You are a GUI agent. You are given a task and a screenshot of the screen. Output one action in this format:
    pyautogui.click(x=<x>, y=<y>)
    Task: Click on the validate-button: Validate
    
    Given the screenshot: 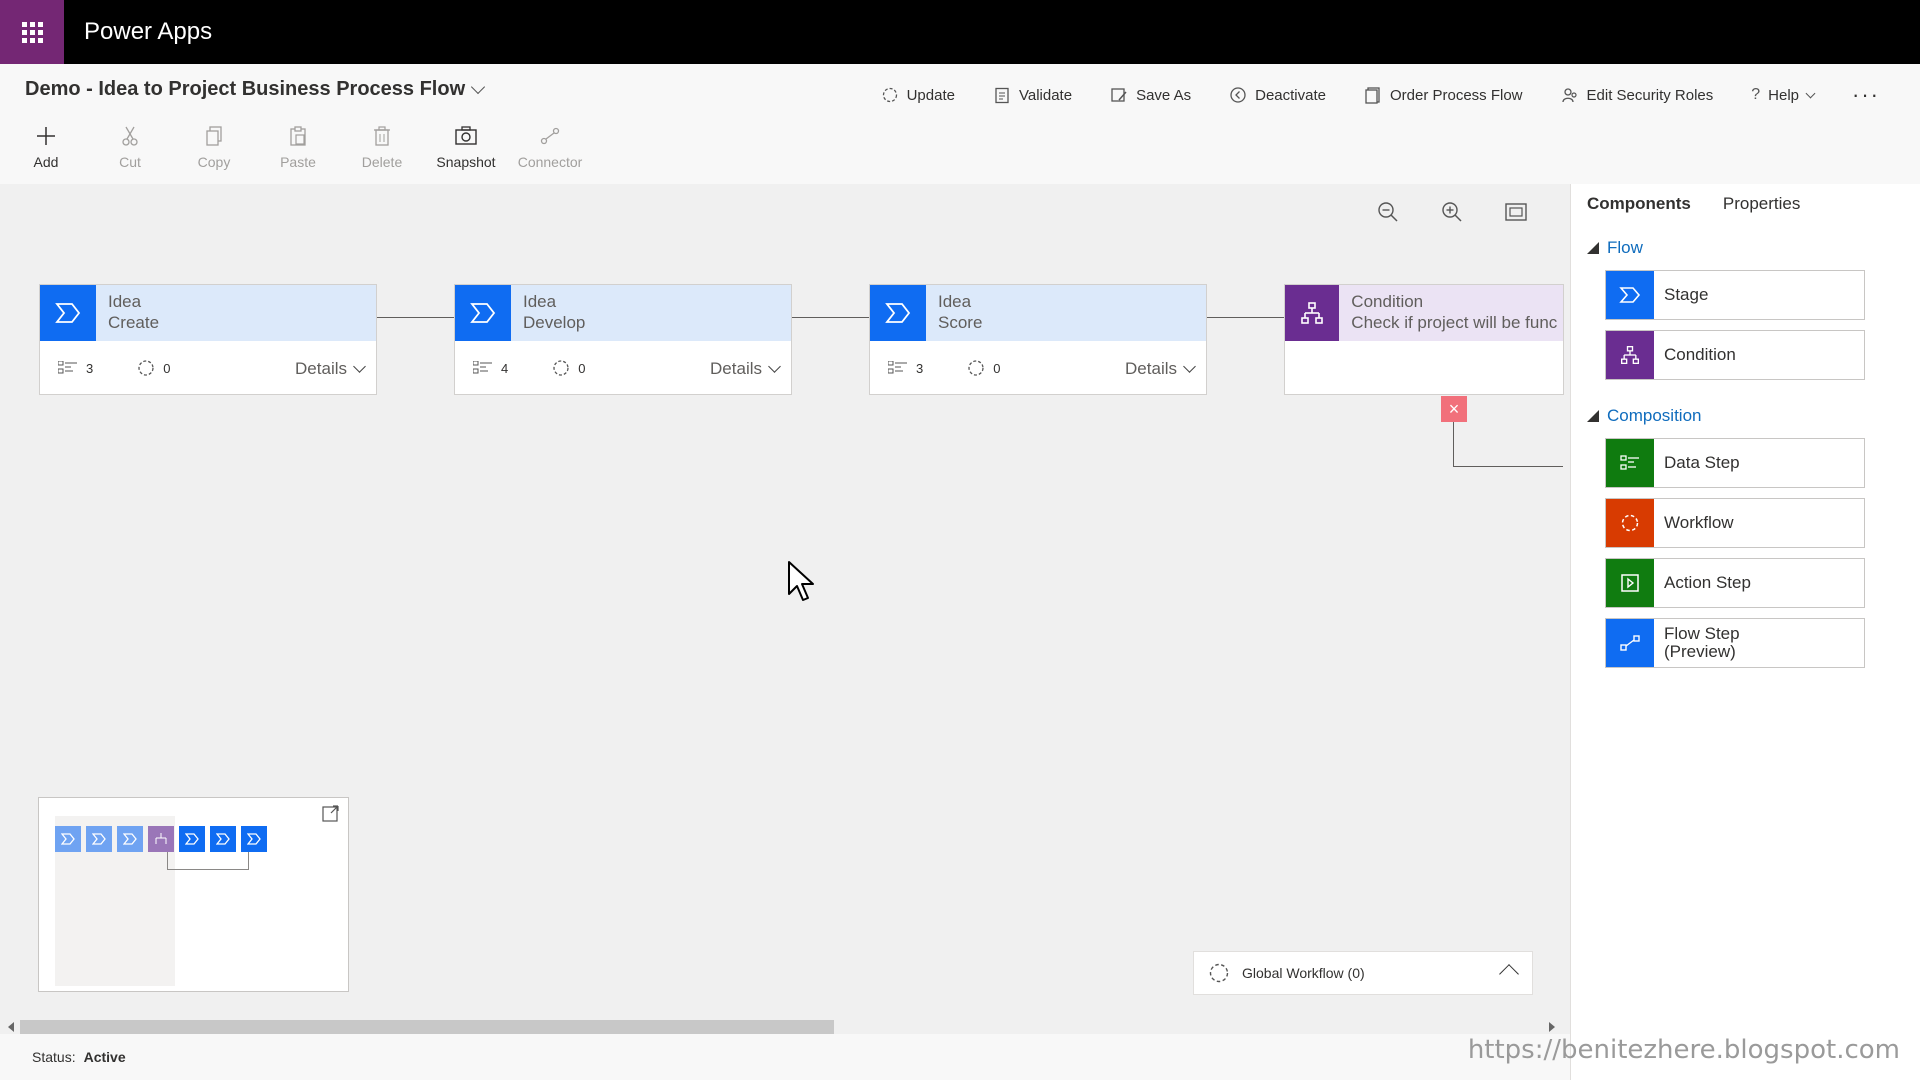 What is the action you would take?
    pyautogui.click(x=1032, y=95)
    